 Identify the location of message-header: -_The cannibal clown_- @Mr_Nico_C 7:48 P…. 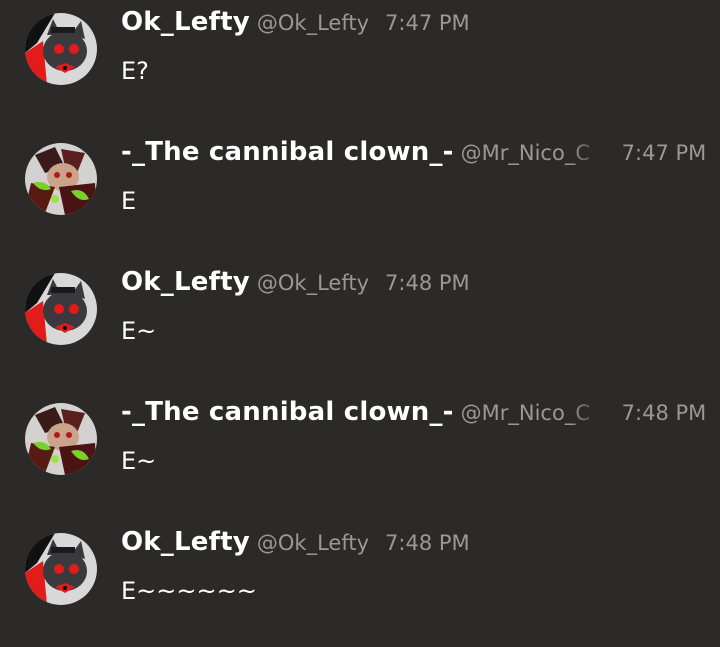
(420, 417).